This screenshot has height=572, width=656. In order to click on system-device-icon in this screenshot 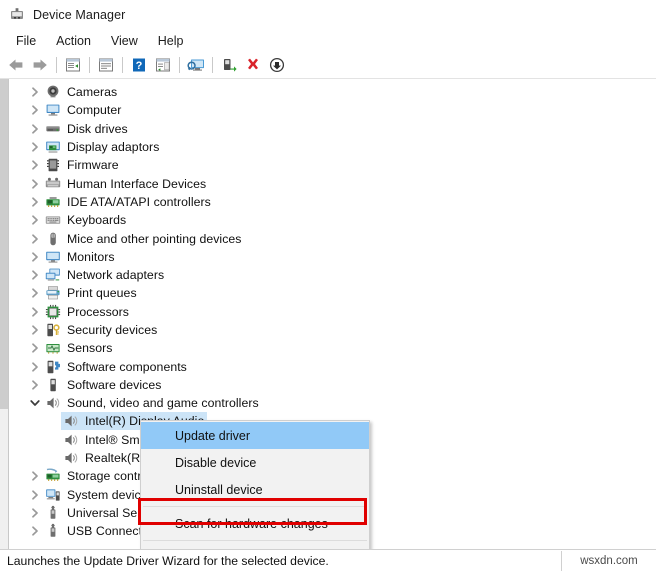, I will do `click(53, 495)`.